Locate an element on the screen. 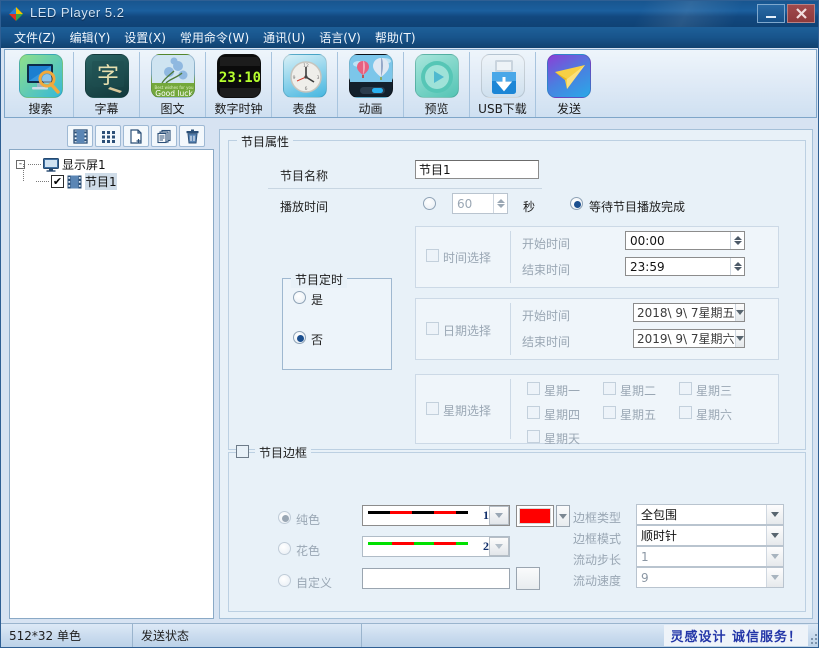 This screenshot has height=648, width=819. toolbar-label-dial: 表盘 is located at coordinates (304, 109).